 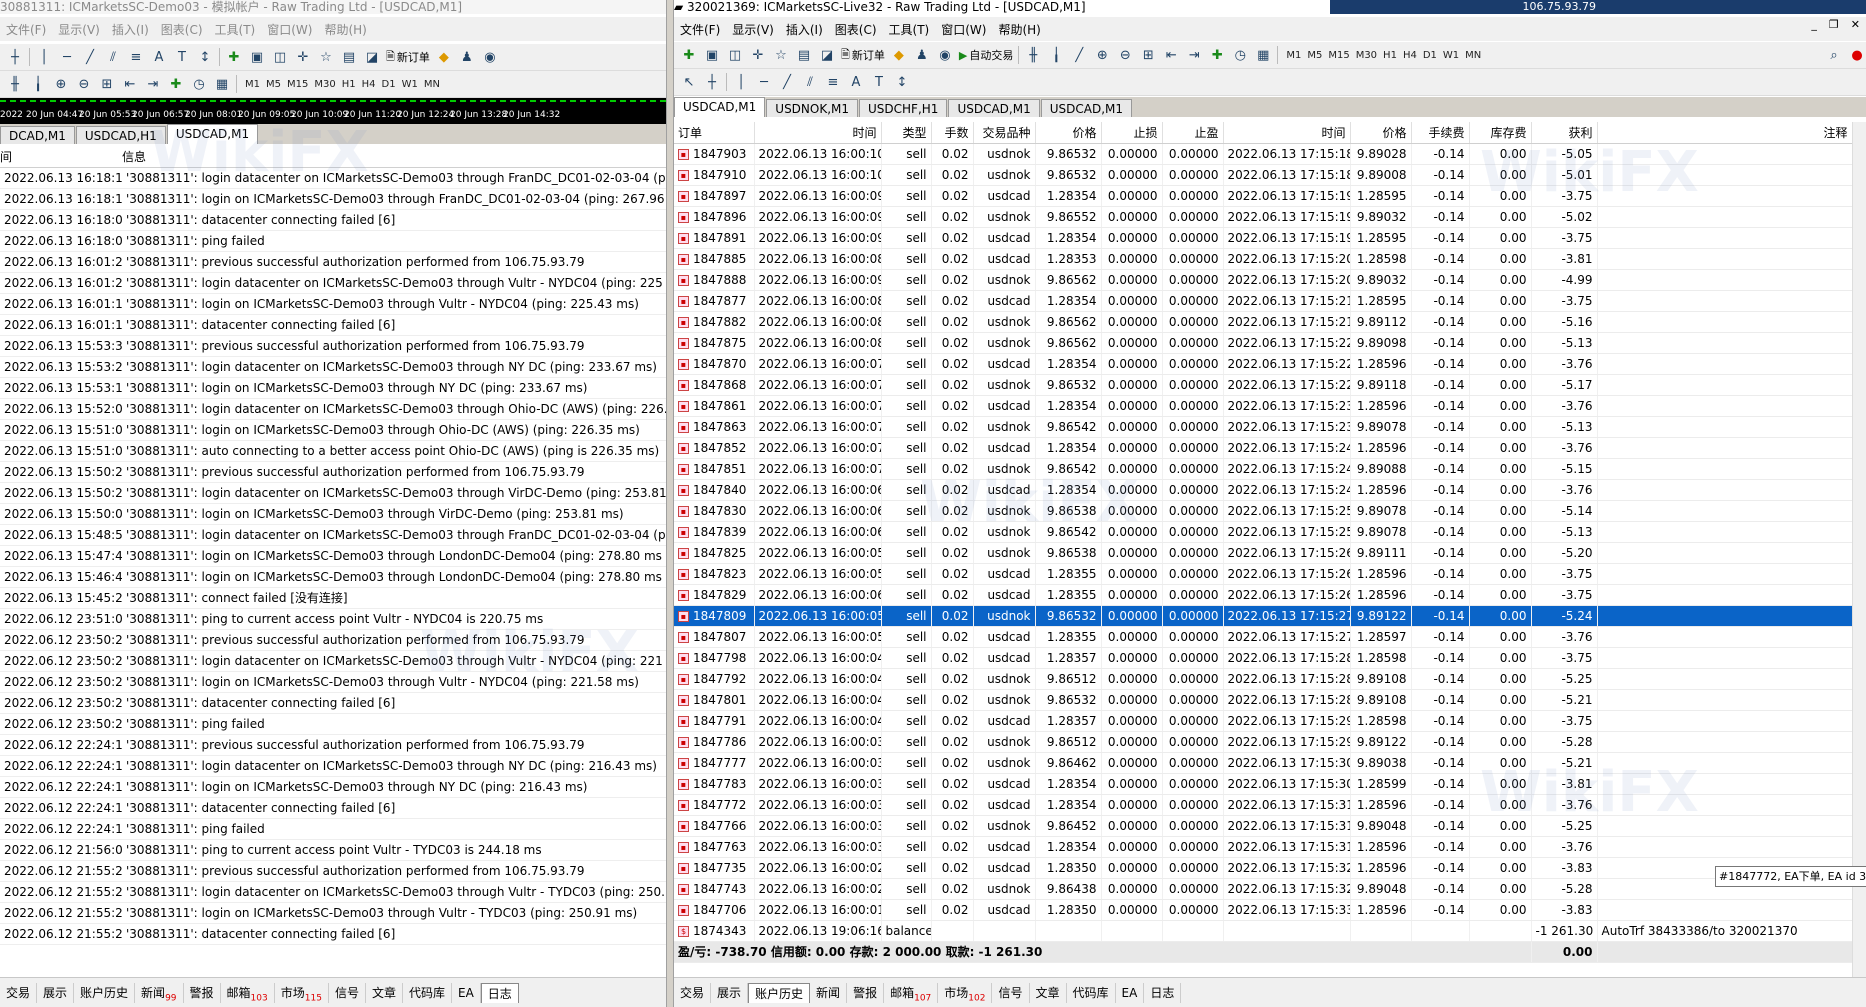 I want to click on terminal-tab: 警报, so click(x=202, y=992).